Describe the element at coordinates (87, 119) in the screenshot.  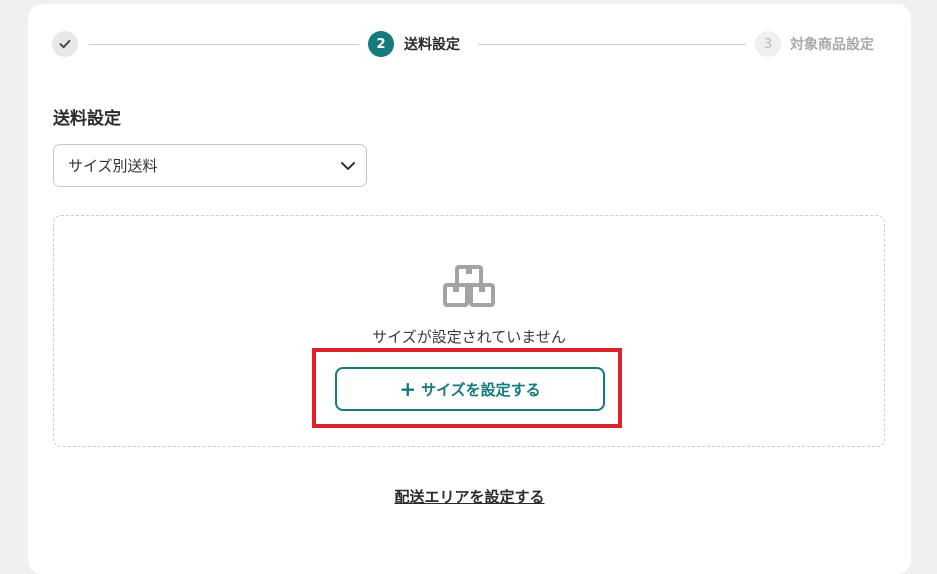
I see `section-title: 送料設定` at that location.